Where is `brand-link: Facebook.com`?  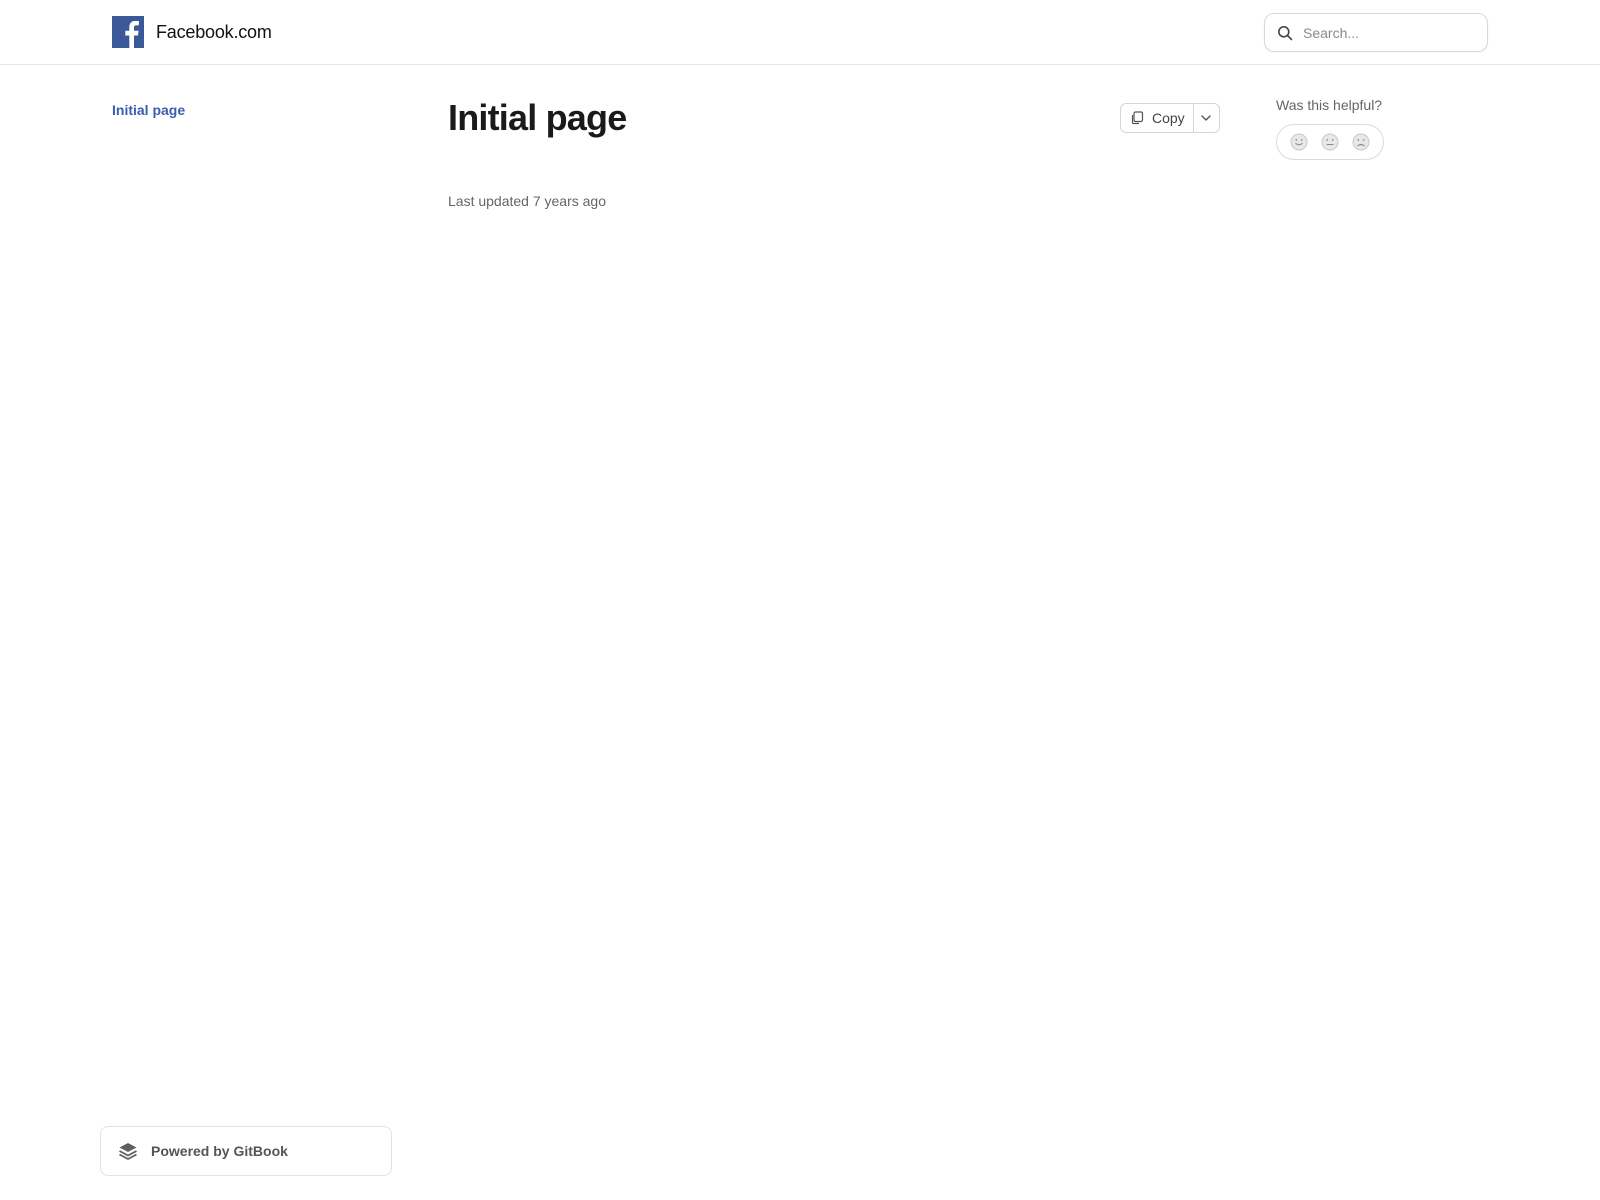 brand-link: Facebook.com is located at coordinates (192, 32).